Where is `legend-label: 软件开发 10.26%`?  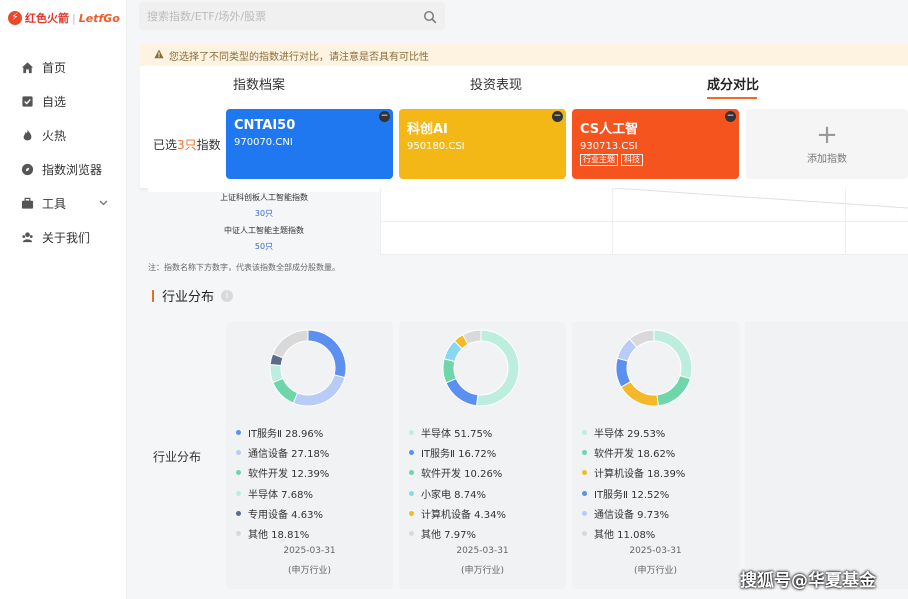
legend-label: 软件开发 10.26% is located at coordinates (462, 475).